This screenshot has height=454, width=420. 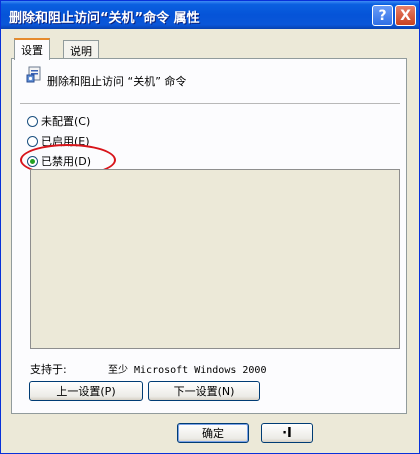 What do you see at coordinates (117, 81) in the screenshot?
I see `policy-name: 删除和阻止访问 “关机” 命令` at bounding box center [117, 81].